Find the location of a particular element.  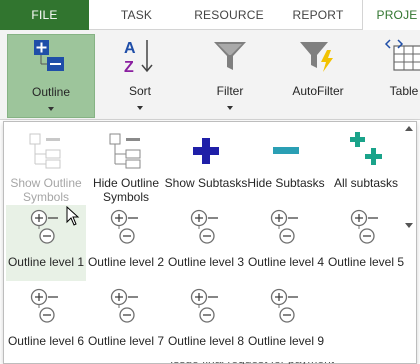

ribbon-tab-strip: FILE TASK RESOURCE REPORT PROJE is located at coordinates (210, 15).